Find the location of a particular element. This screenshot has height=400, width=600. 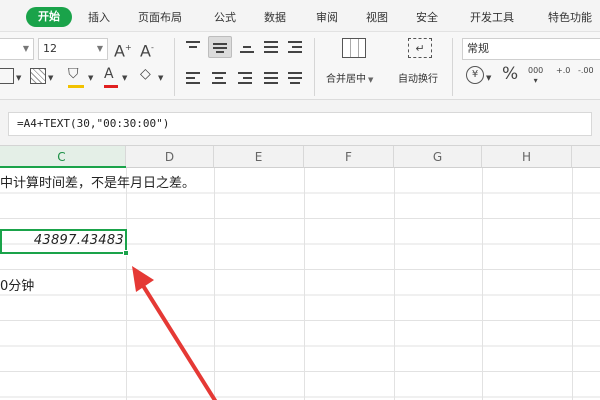

arrow-shaft is located at coordinates (179, 341).